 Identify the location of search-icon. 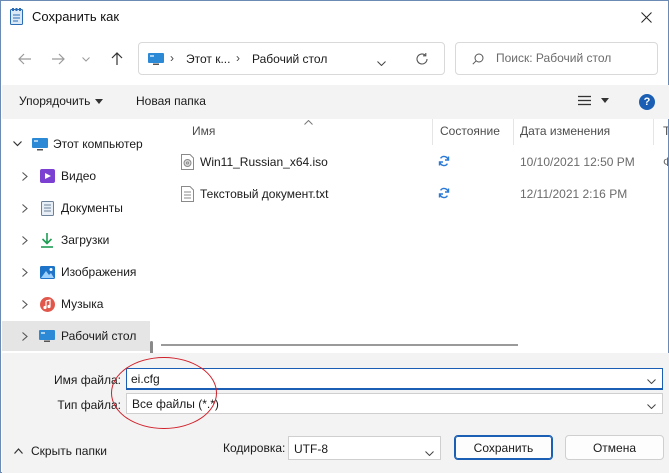
(478, 60).